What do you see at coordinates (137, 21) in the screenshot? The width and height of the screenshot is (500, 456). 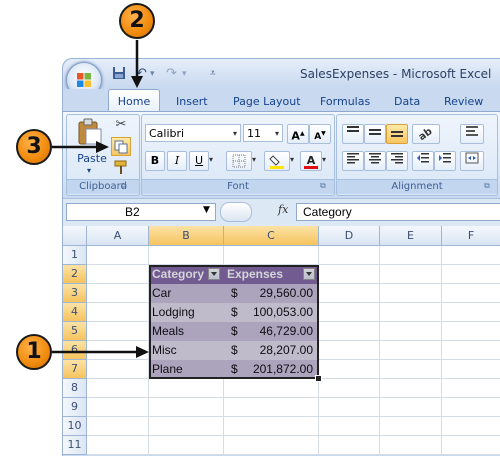 I see `callout-step-2: 2` at bounding box center [137, 21].